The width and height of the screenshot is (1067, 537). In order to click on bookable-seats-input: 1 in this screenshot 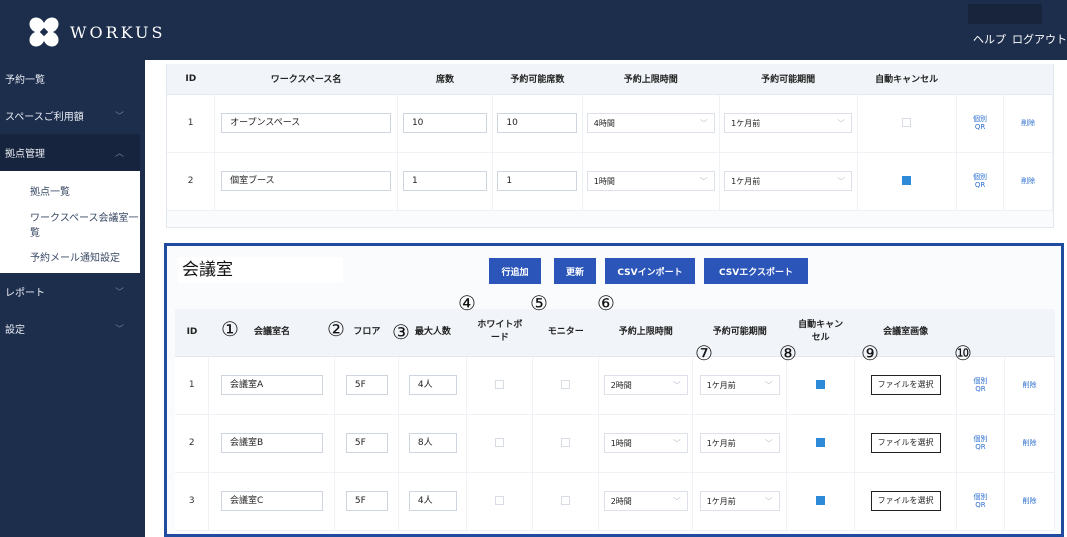, I will do `click(537, 181)`.